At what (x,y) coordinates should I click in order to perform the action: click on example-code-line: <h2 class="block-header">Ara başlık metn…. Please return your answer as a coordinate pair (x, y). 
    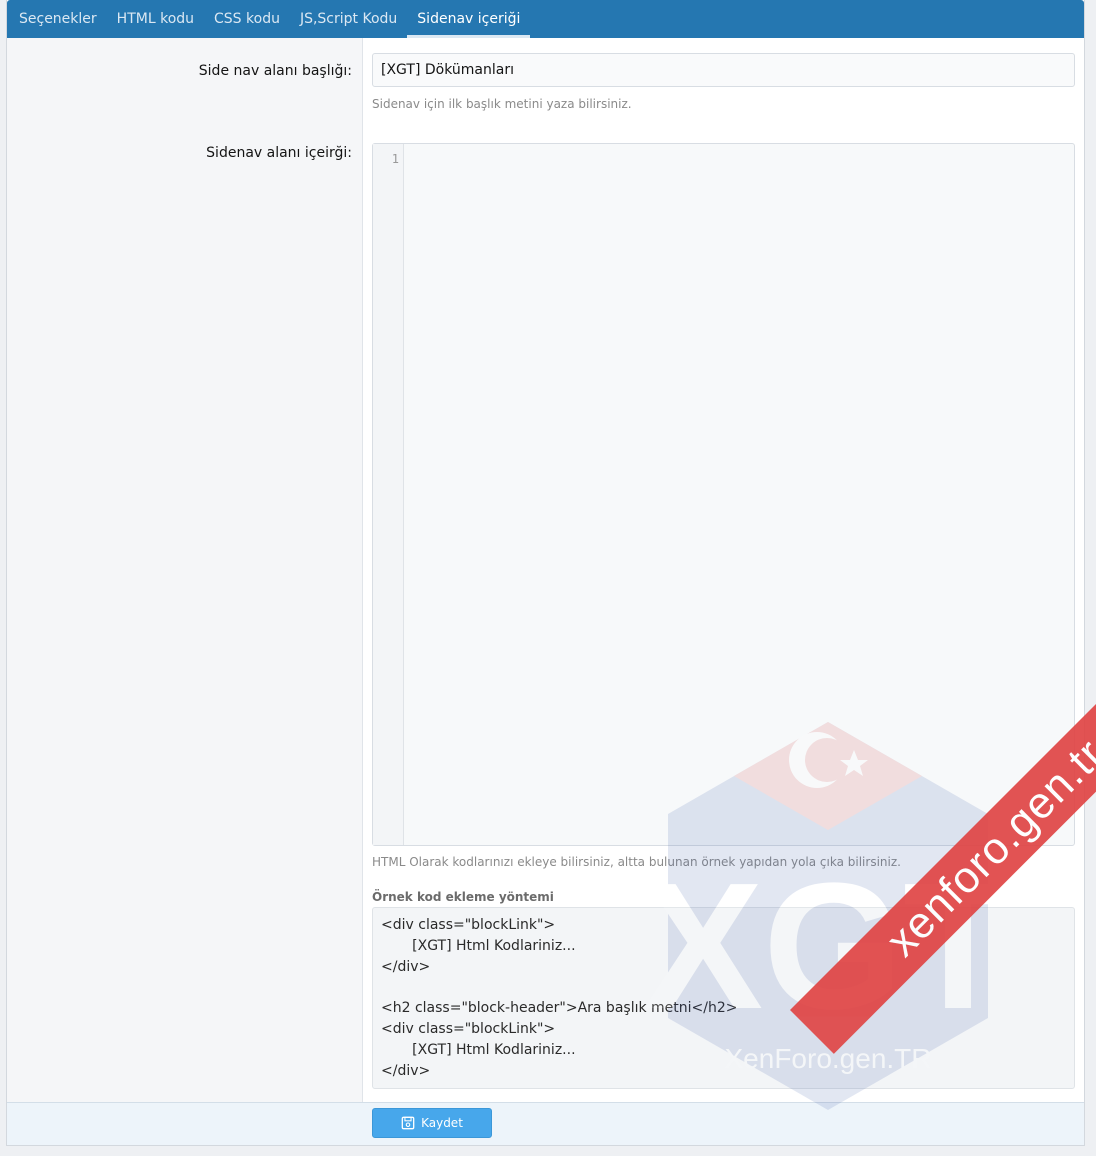
    Looking at the image, I should click on (559, 1008).